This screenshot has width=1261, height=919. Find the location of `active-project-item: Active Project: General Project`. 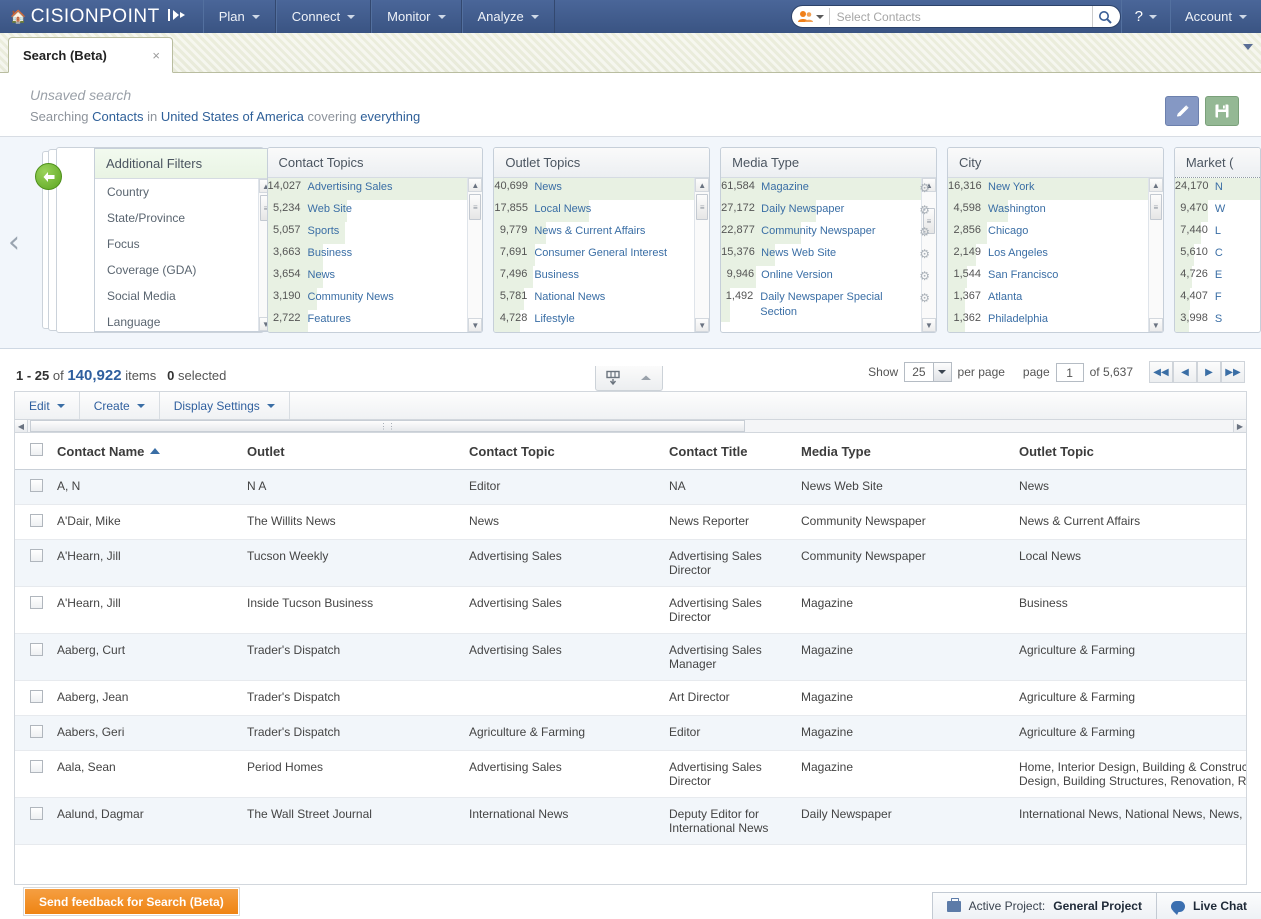

active-project-item: Active Project: General Project is located at coordinates (1044, 906).